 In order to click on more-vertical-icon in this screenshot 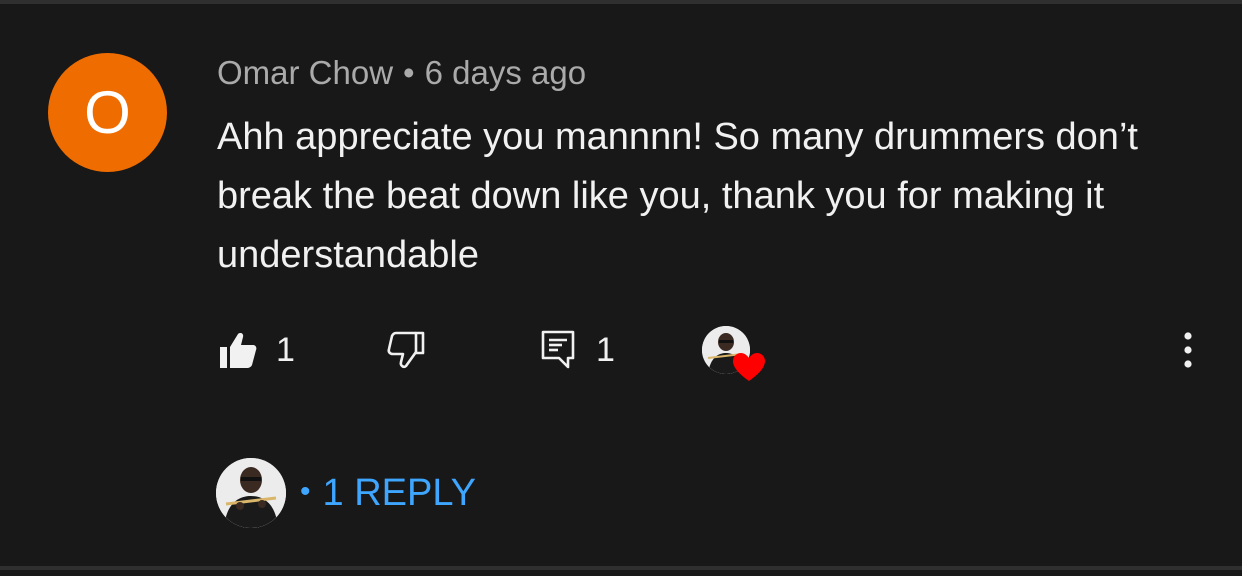, I will do `click(1188, 350)`.